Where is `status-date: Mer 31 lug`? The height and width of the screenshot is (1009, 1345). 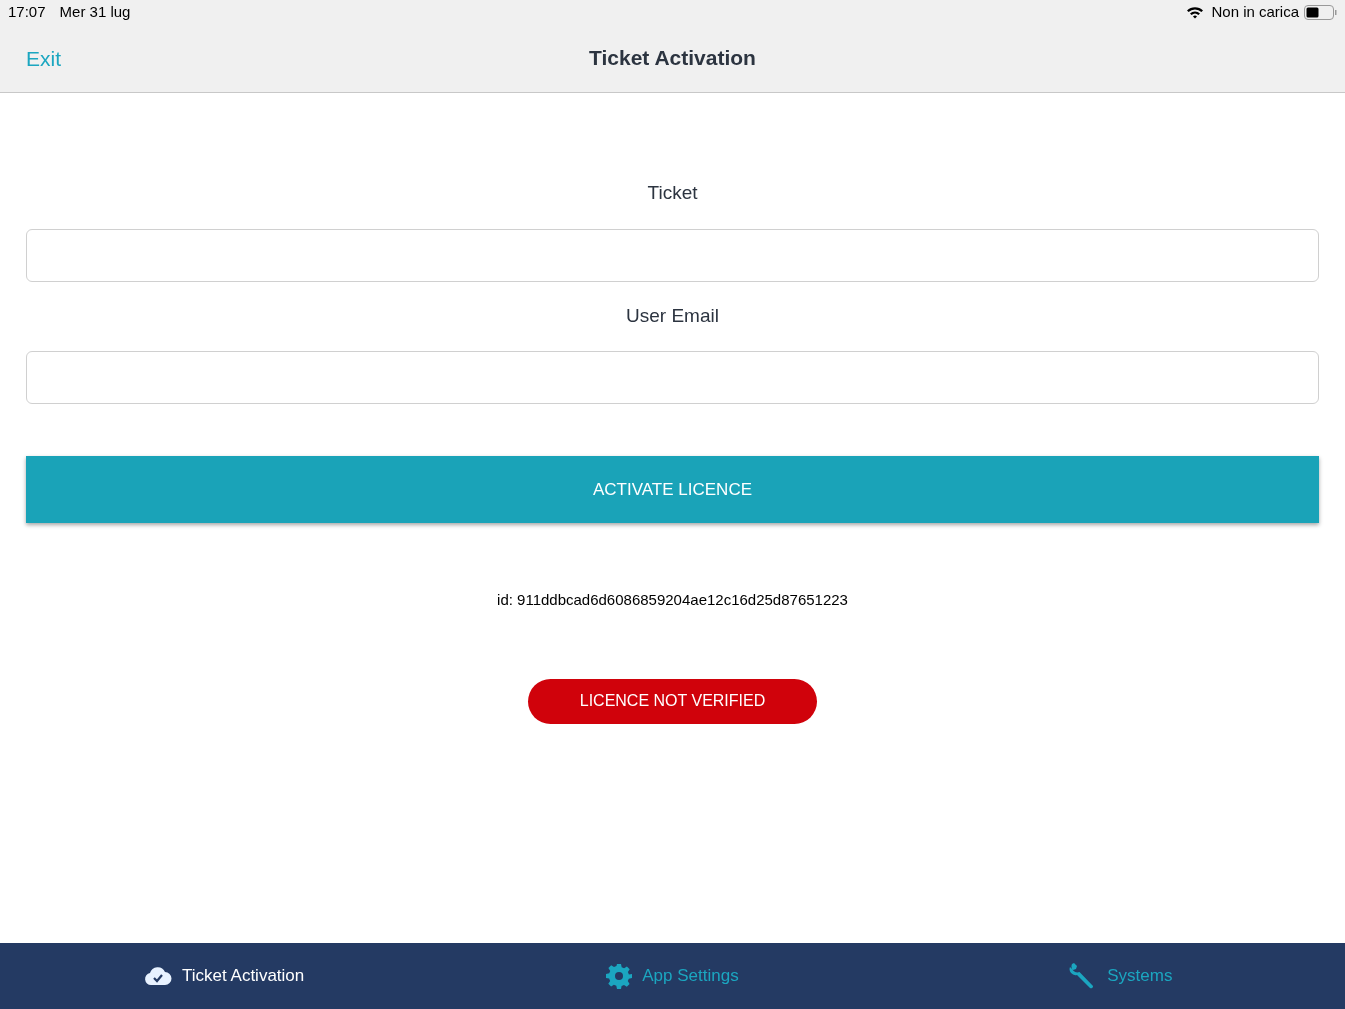 status-date: Mer 31 lug is located at coordinates (95, 12).